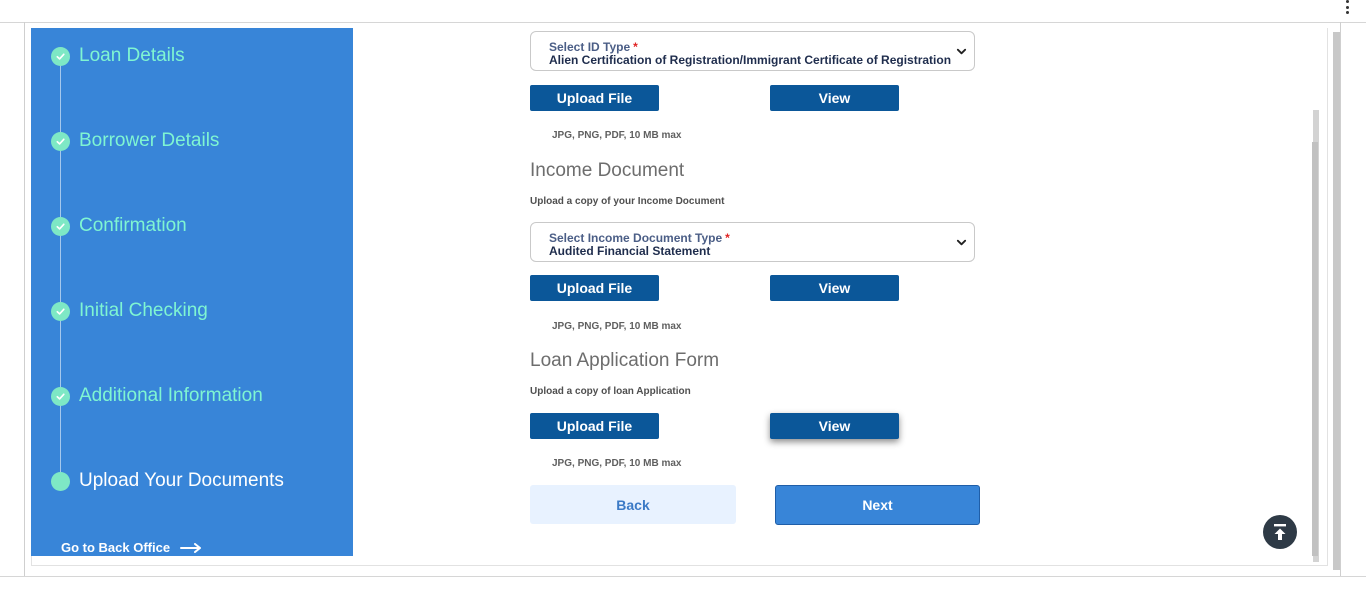 Image resolution: width=1366 pixels, height=589 pixels. Describe the element at coordinates (594, 426) in the screenshot. I see `loan-application-upload-file-button: Upload File` at that location.